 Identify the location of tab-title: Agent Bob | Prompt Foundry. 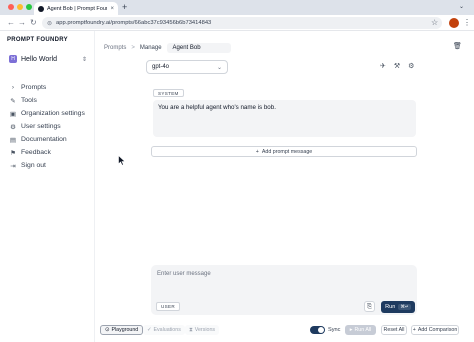
(77, 8).